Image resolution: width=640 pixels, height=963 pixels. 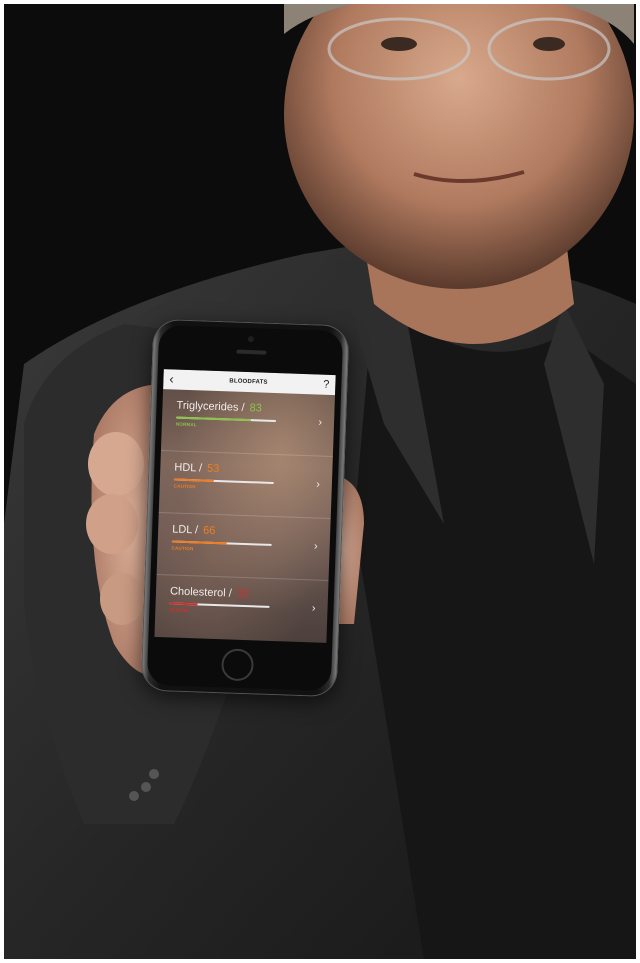 What do you see at coordinates (247, 423) in the screenshot?
I see `list-item: Triglycerides / 83 NORMAL ›` at bounding box center [247, 423].